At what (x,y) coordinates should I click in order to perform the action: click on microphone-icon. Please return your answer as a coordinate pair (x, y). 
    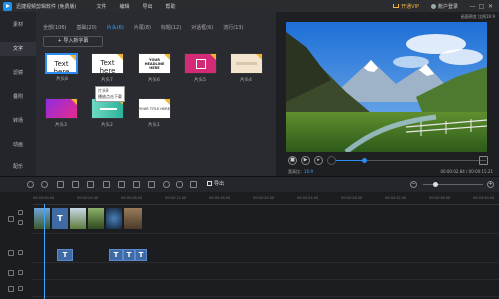
    Looking at the image, I should click on (179, 184).